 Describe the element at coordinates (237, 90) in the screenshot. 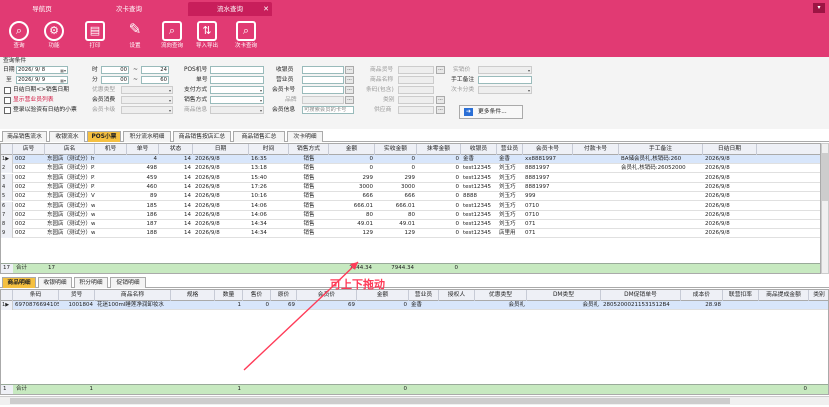

I see `pay-select: ▾` at that location.